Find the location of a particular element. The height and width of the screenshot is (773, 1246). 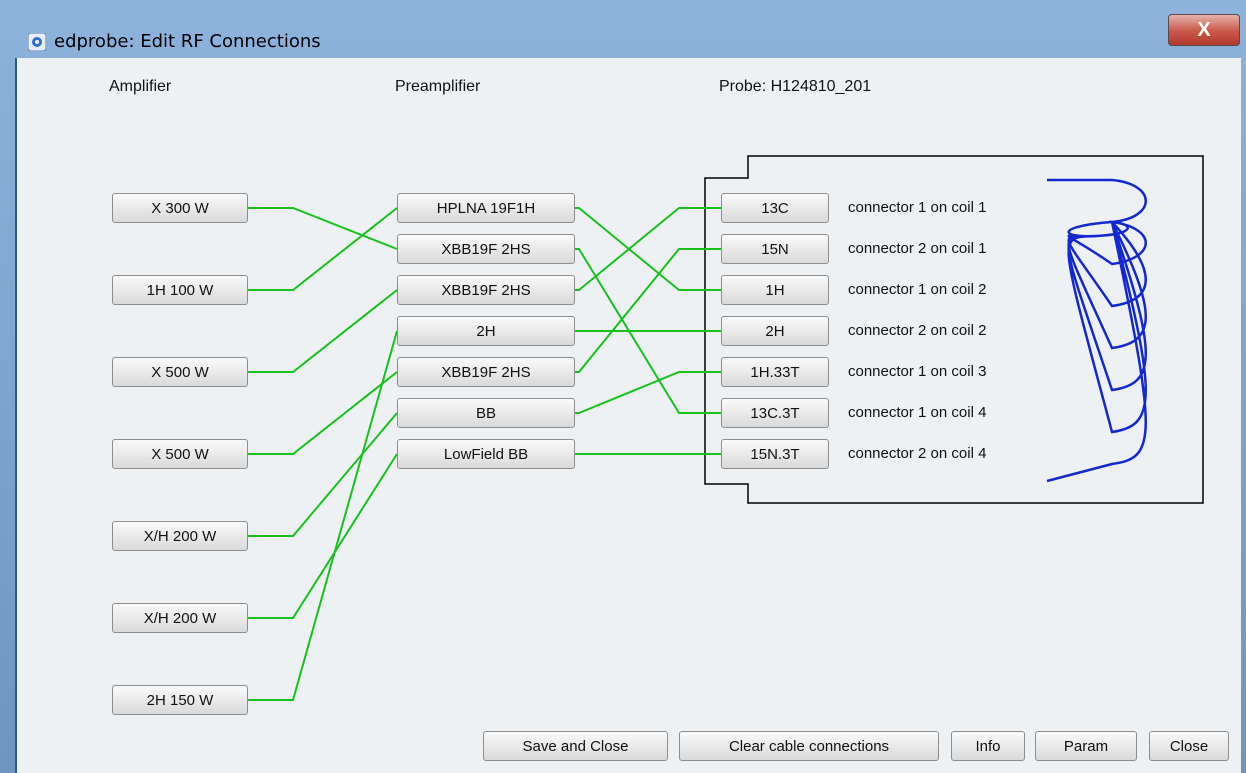

clear-cable-connections-button: Clear cable connections is located at coordinates (809, 746).